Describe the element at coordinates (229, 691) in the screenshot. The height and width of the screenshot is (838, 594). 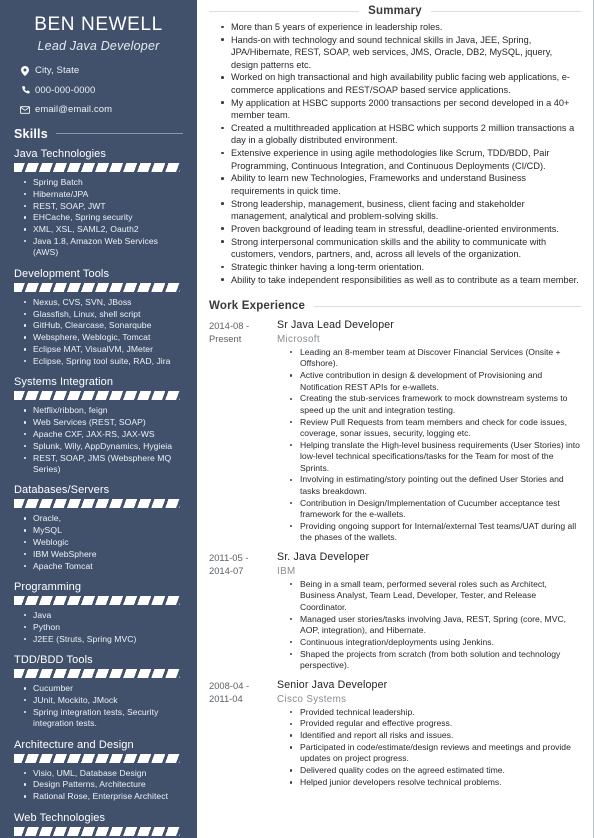
I see `job-dates: 2008-04 - 2011-04` at that location.